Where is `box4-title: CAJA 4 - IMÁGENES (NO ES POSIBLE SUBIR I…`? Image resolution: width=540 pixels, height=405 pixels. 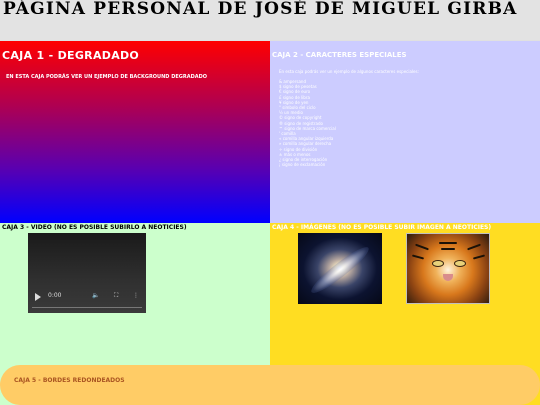 box4-title: CAJA 4 - IMÁGENES (NO ES POSIBLE SUBIR I… is located at coordinates (382, 227).